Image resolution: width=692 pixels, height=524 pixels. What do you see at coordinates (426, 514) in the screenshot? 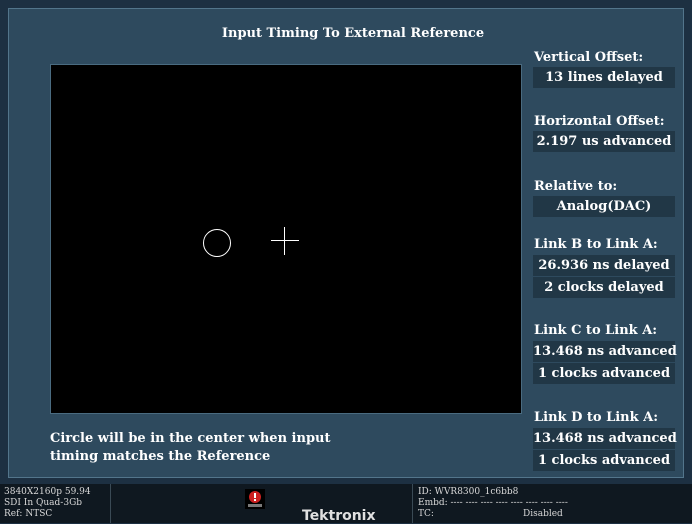
I see `status-tc-label: TC:` at bounding box center [426, 514].